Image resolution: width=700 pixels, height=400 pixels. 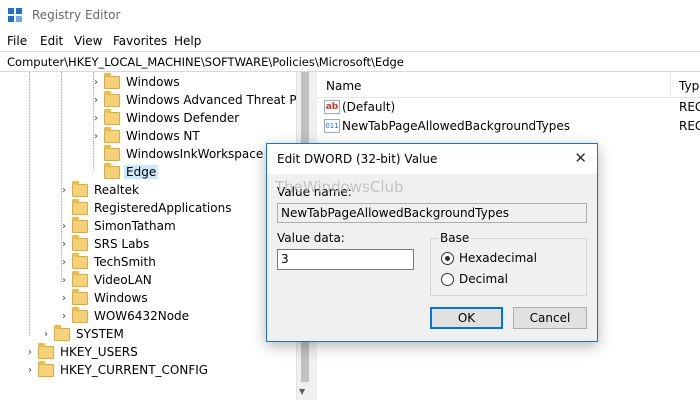 I want to click on value-row-newtabpageallowedbackgroundtypes: 011 NewTabPageAllowedBackgroundTypes REG, so click(x=508, y=126).